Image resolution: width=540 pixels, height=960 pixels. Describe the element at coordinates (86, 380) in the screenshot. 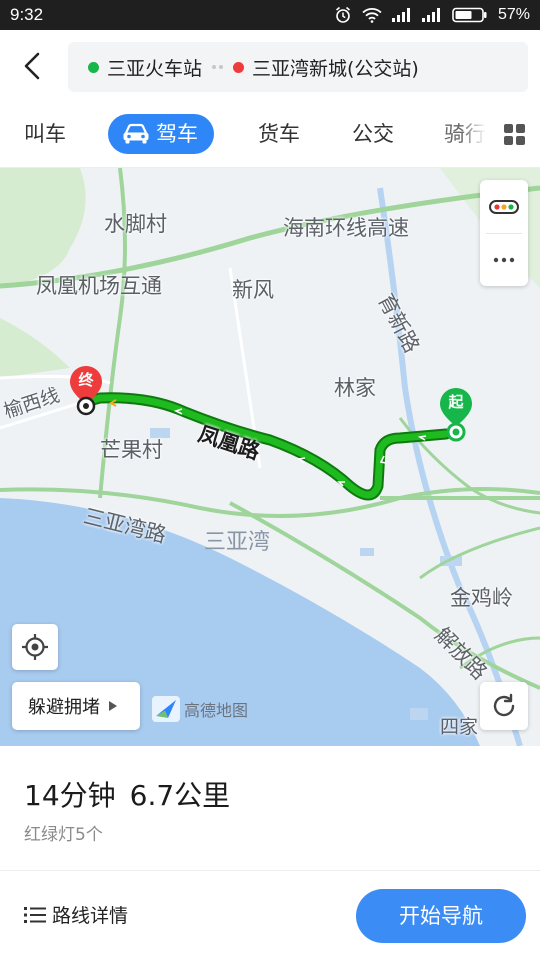

I see `end-marker-label: 终` at that location.